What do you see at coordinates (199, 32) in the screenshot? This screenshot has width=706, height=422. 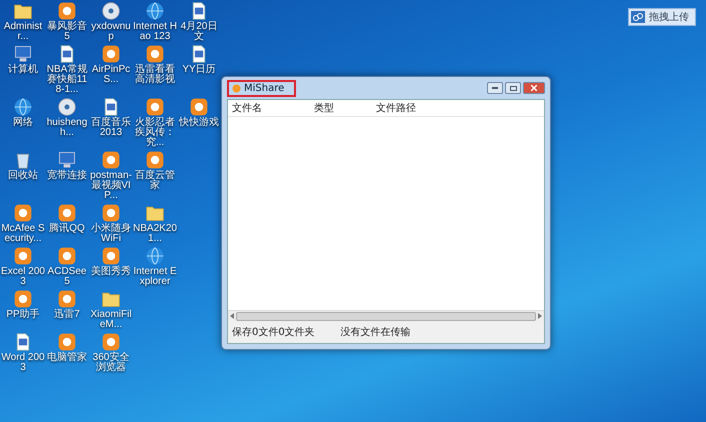 I see `icon-label: 4月20日文` at bounding box center [199, 32].